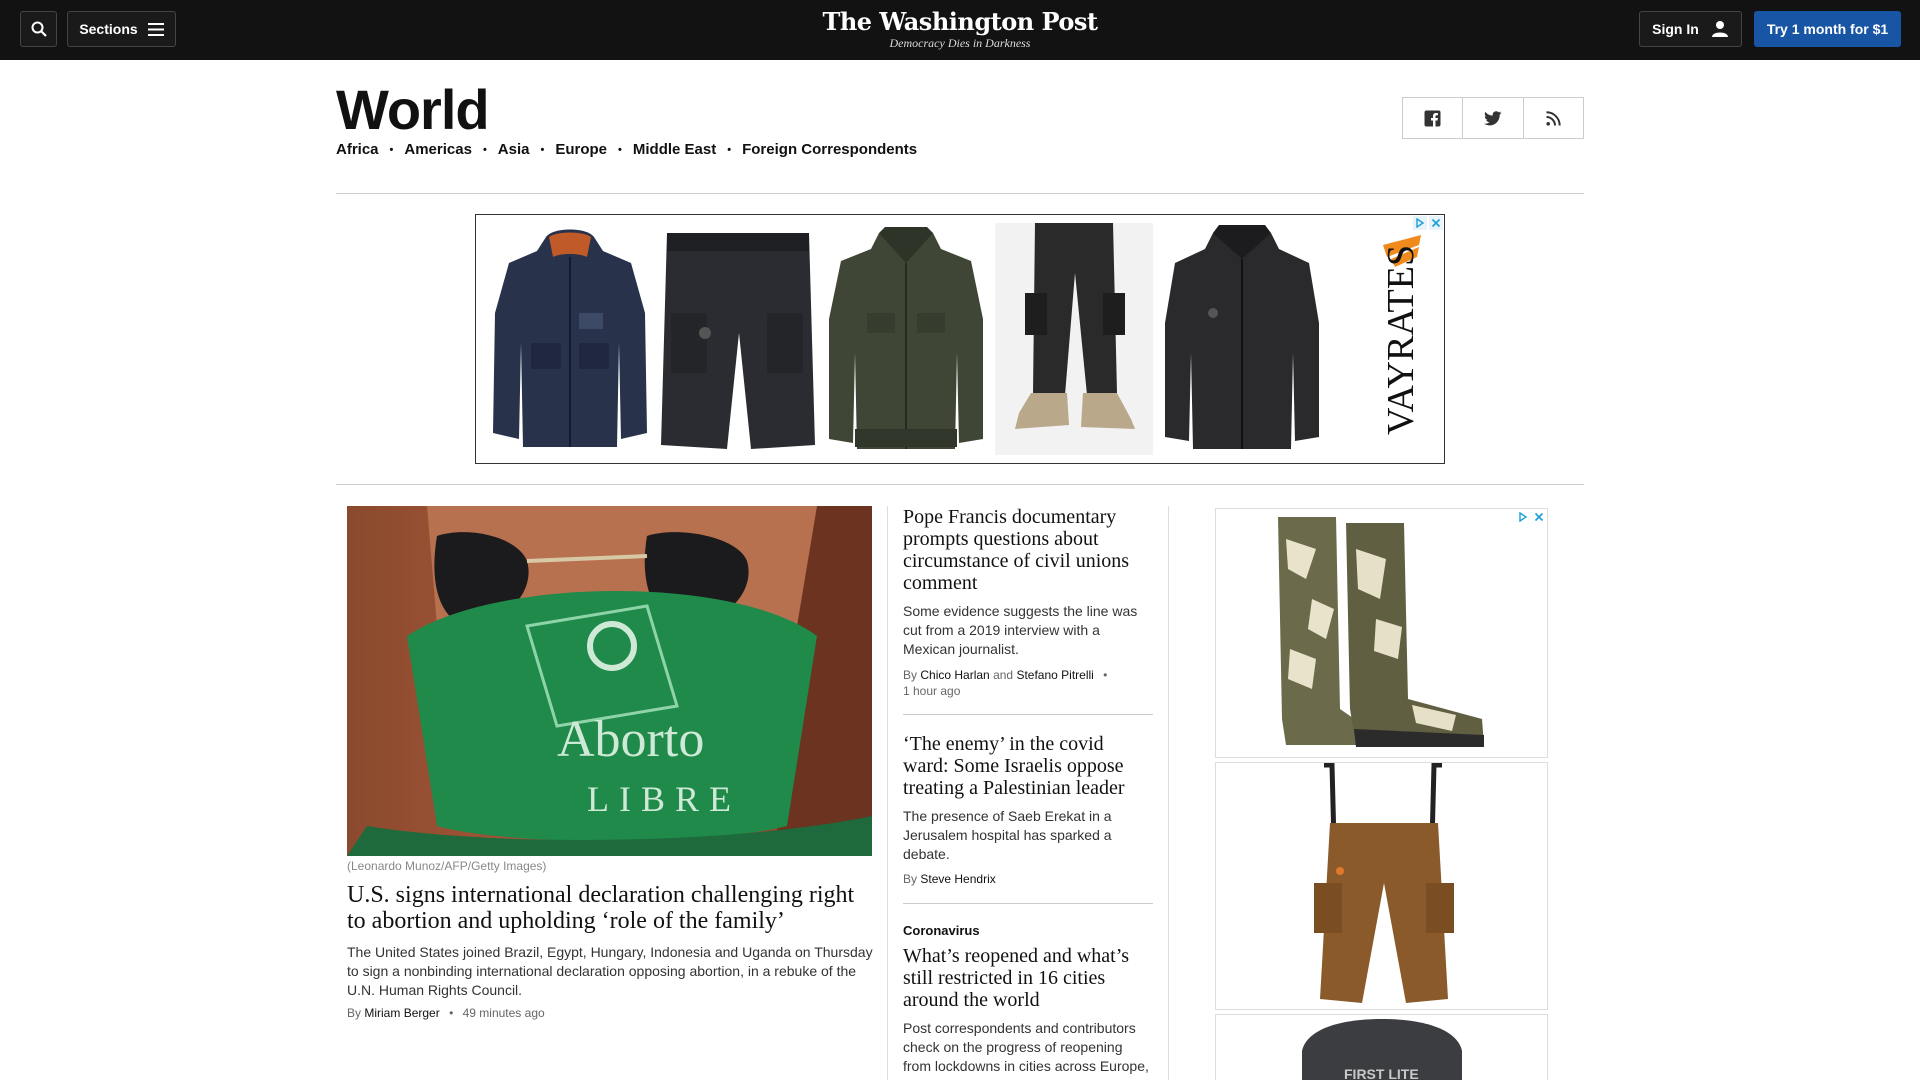  I want to click on sections-label: Sections, so click(108, 29).